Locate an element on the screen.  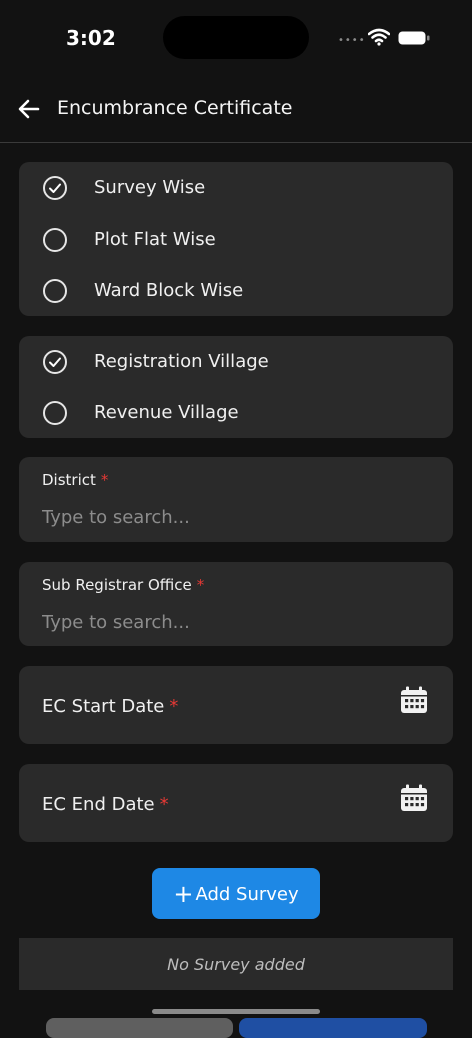
radio-option-survey-wise: Survey Wise is located at coordinates (236, 190).